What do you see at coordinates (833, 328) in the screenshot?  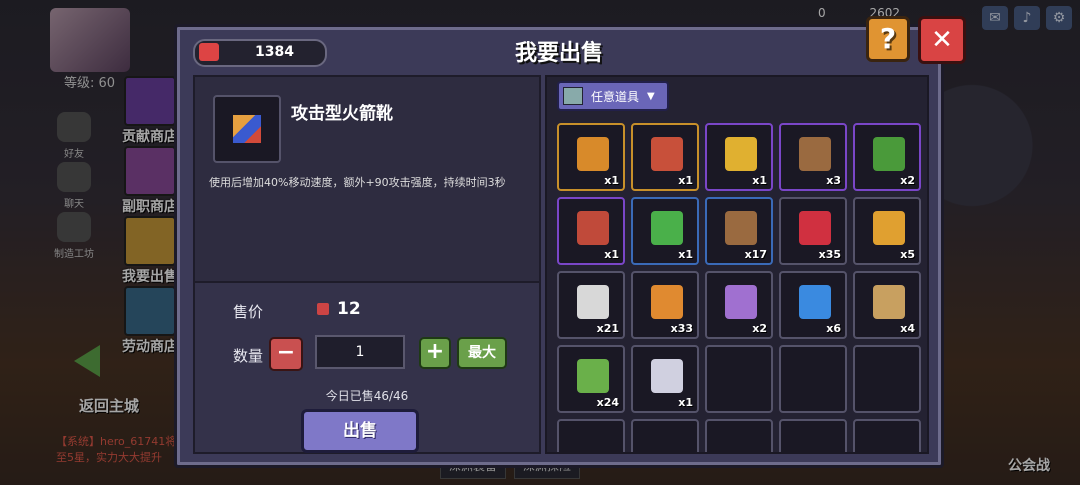 I see `item-count: x6` at bounding box center [833, 328].